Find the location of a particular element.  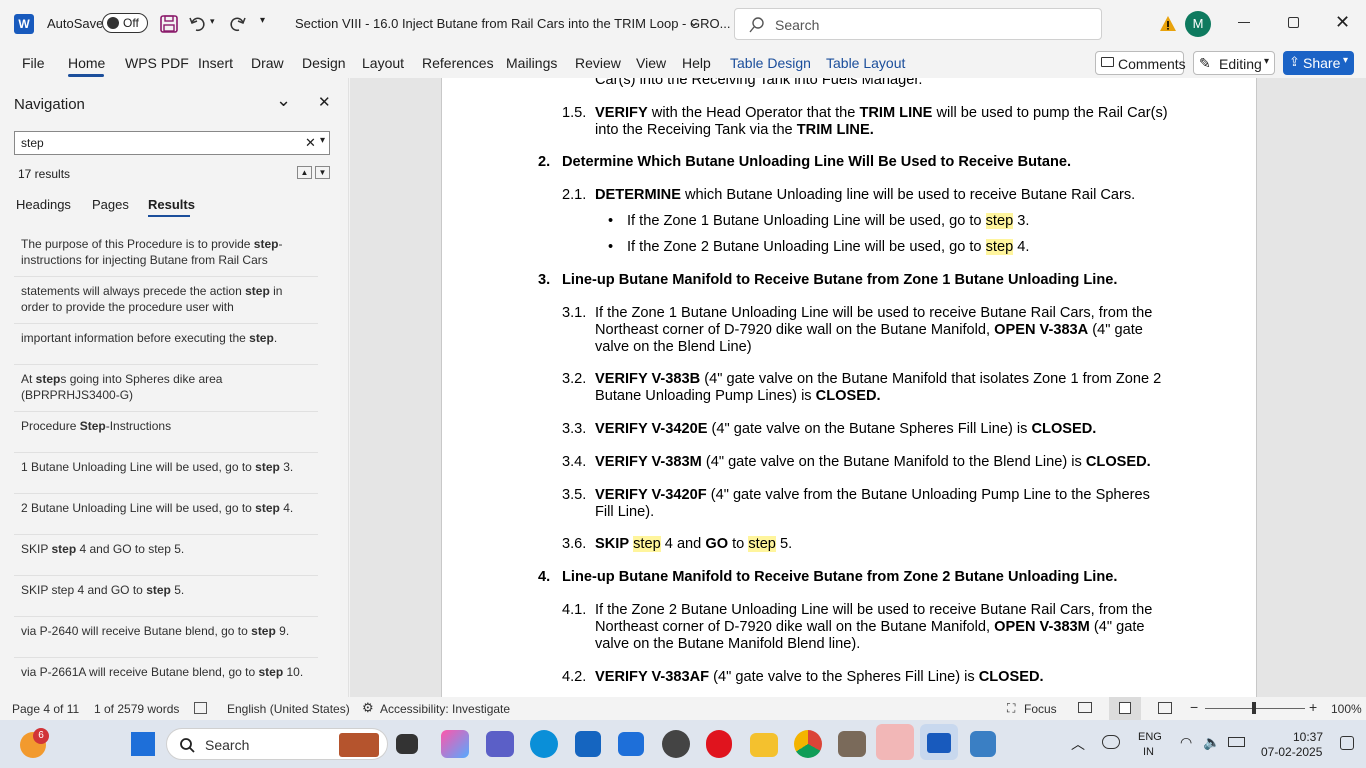

minimize-icon is located at coordinates (1244, 22).